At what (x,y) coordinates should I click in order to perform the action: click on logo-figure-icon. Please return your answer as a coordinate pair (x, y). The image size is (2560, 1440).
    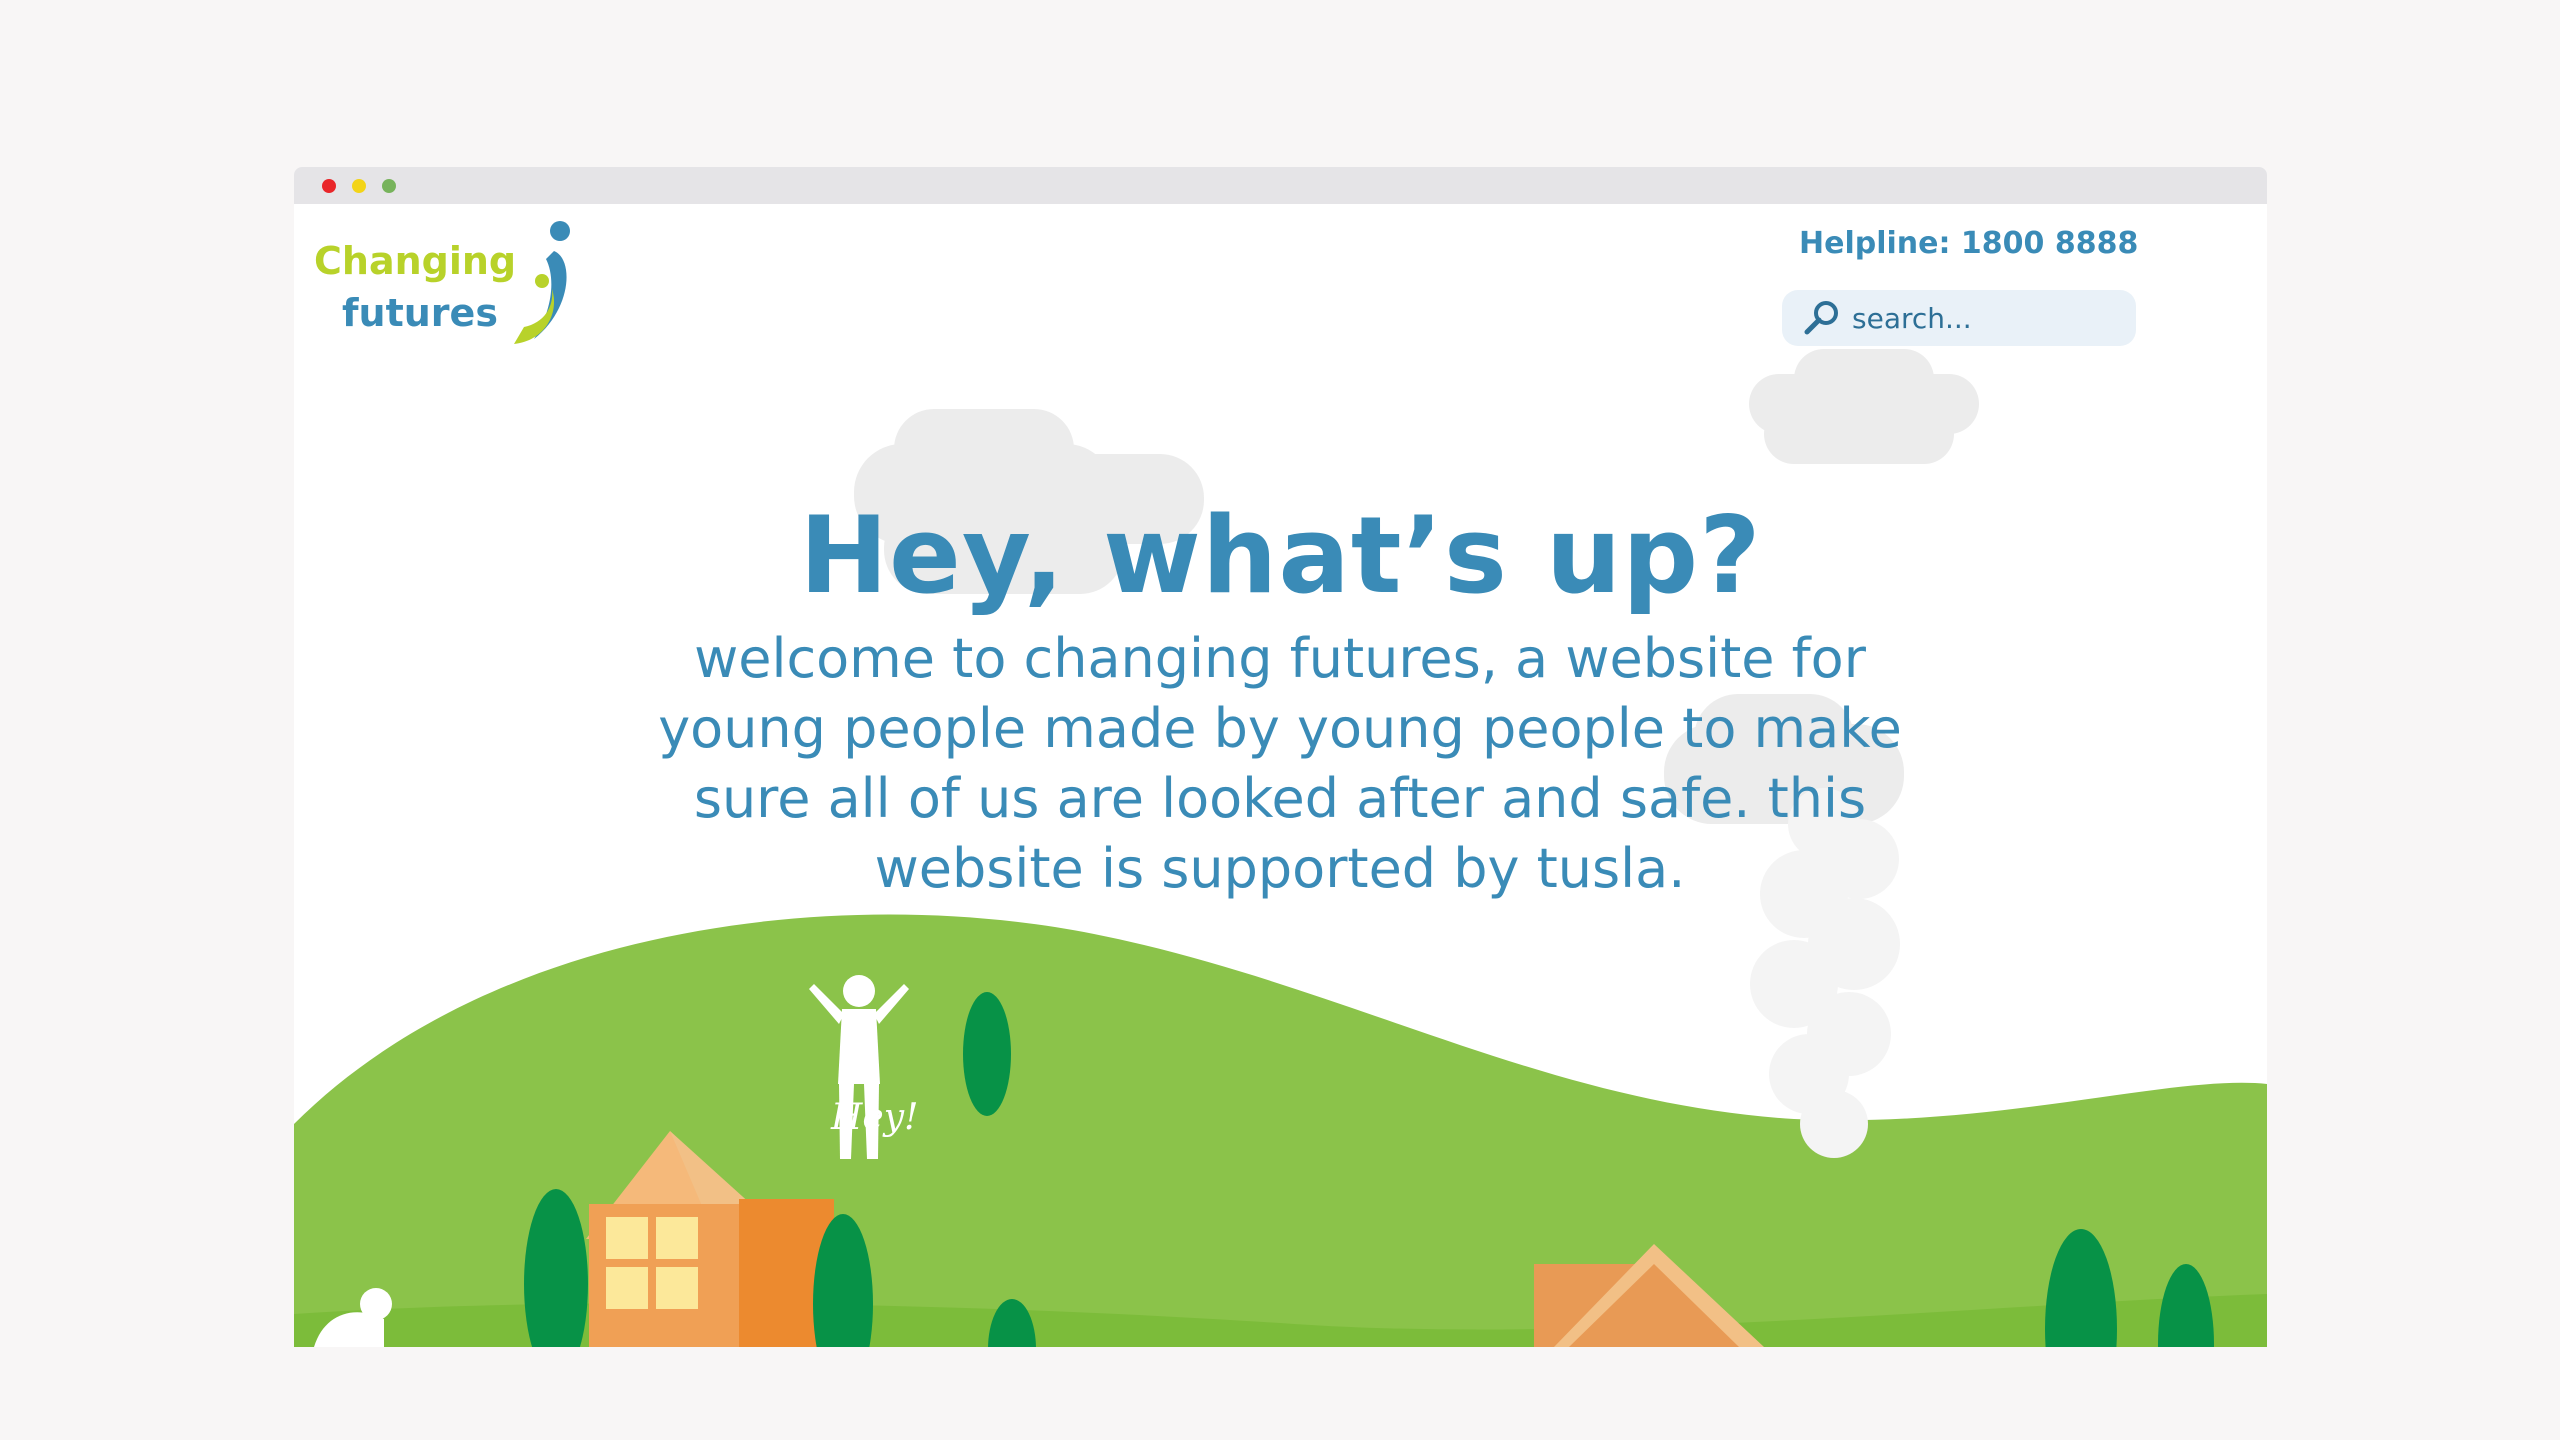
    Looking at the image, I should click on (542, 282).